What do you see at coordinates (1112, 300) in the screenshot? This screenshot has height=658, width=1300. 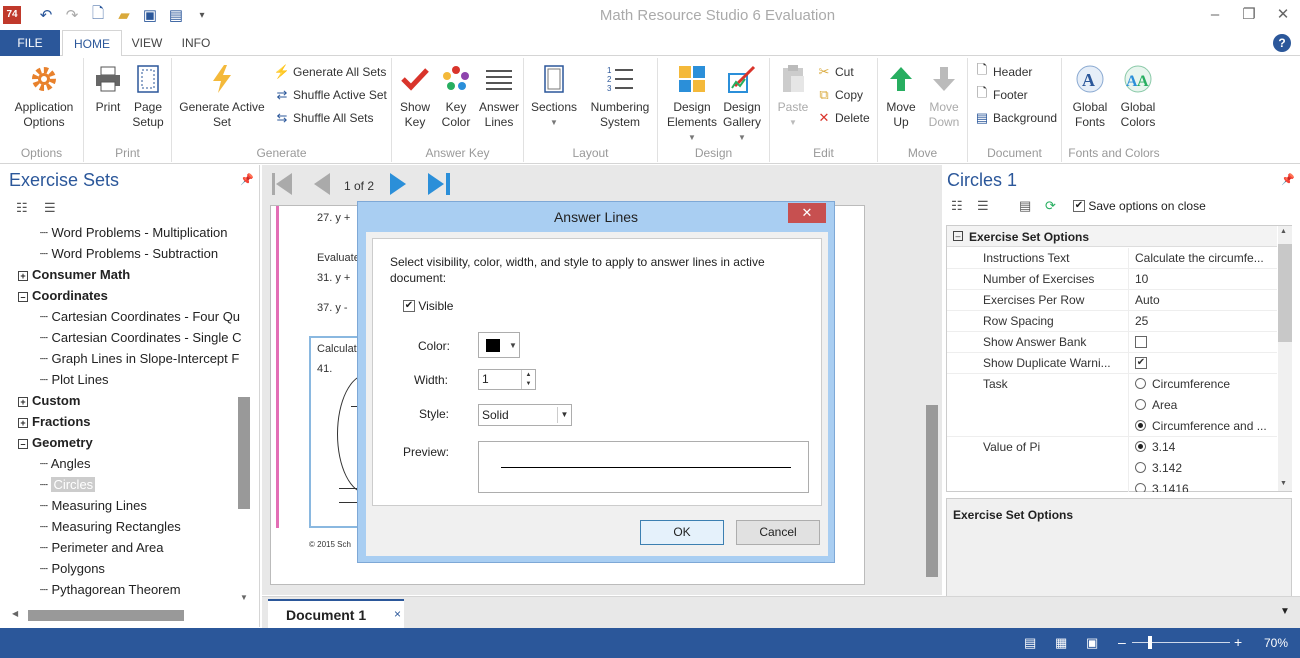 I see `property-row: Exercises Per Row Auto` at bounding box center [1112, 300].